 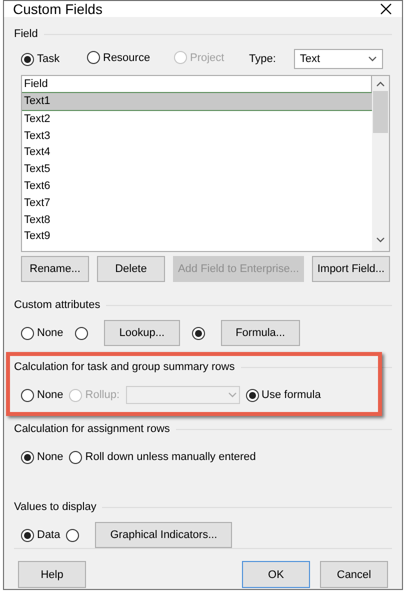 What do you see at coordinates (162, 457) in the screenshot?
I see `radio-option: Roll down unless manually entered` at bounding box center [162, 457].